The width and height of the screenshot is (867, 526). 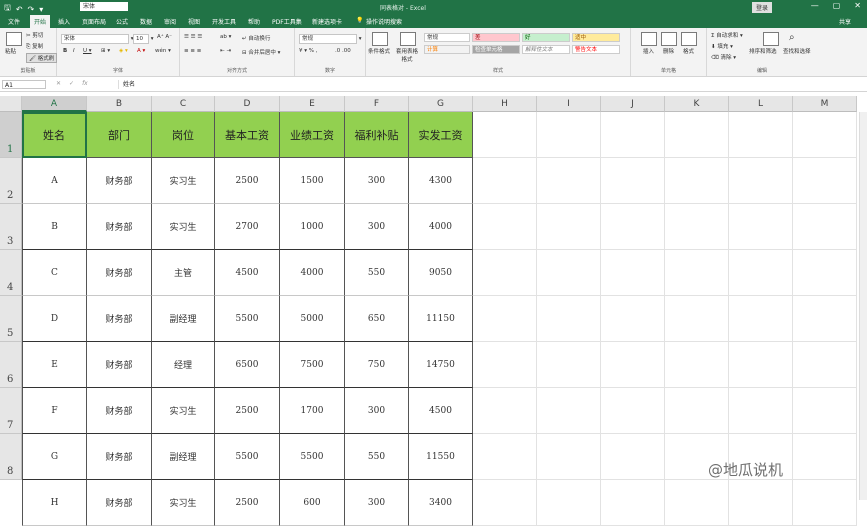 What do you see at coordinates (54, 135) in the screenshot?
I see `table-header-cell: 姓名` at bounding box center [54, 135].